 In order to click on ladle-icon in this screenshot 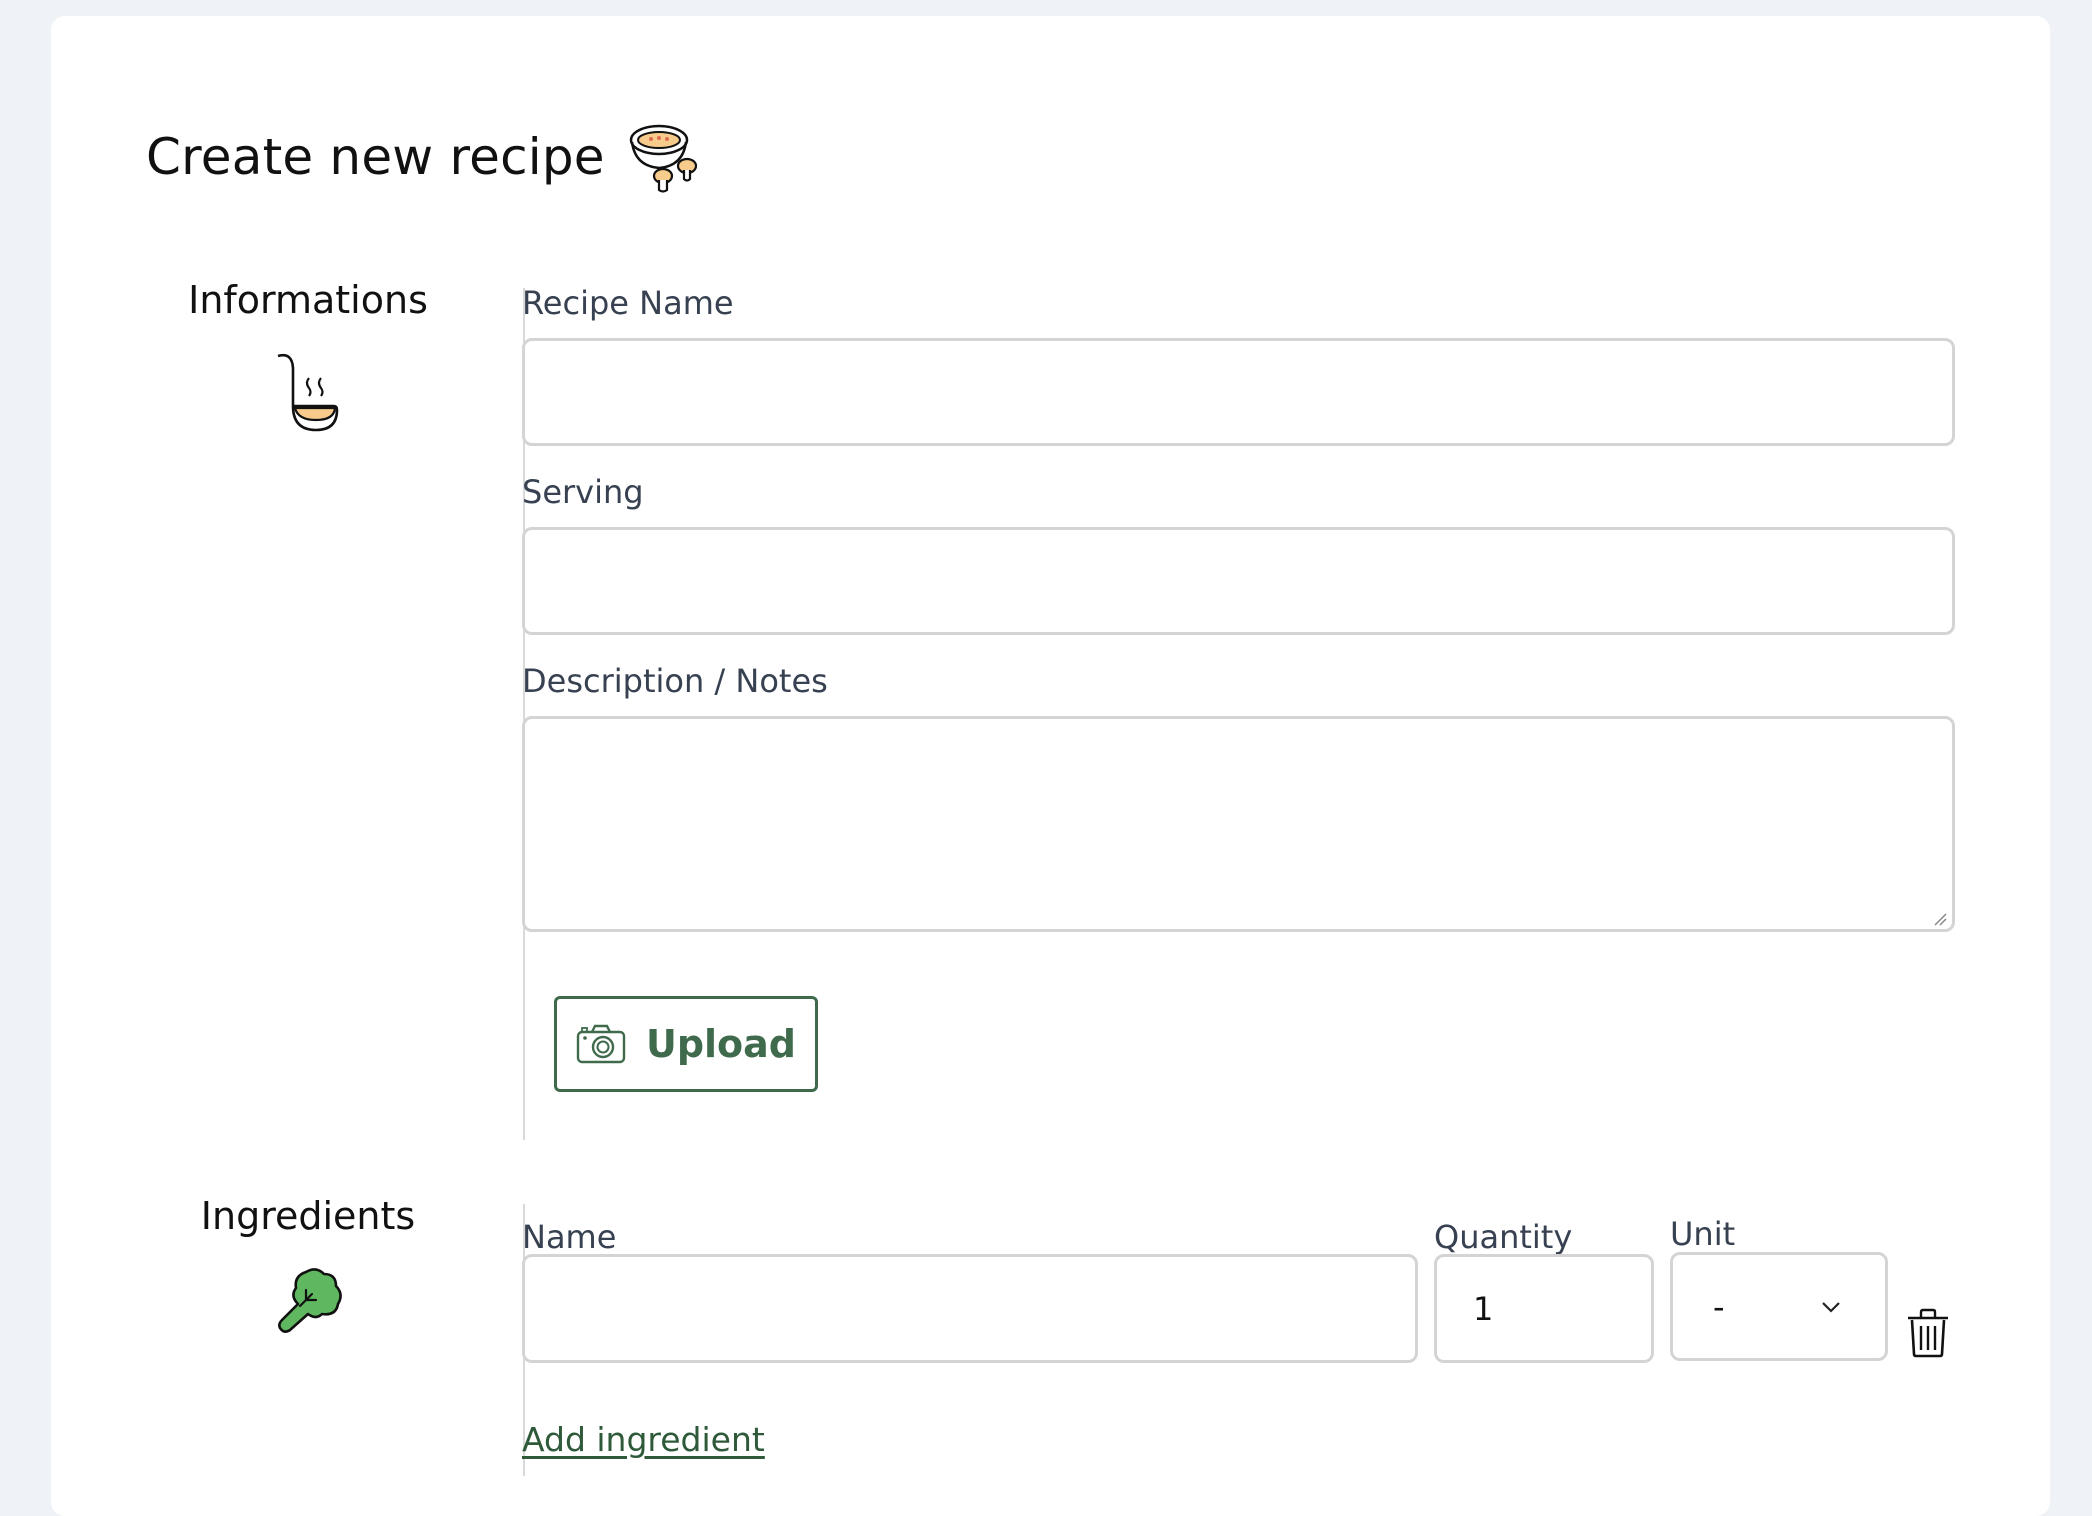, I will do `click(308, 392)`.